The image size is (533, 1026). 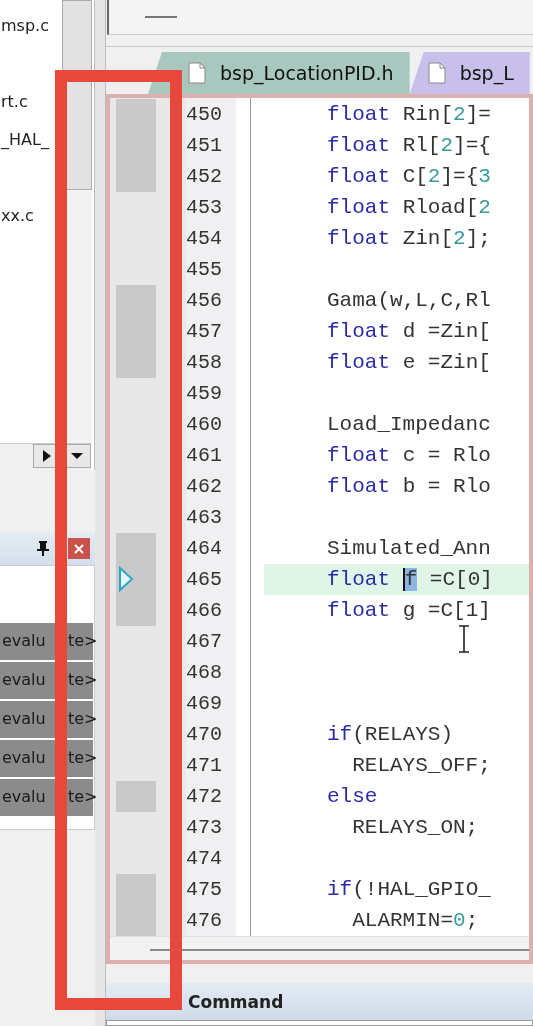 What do you see at coordinates (319, 1023) in the screenshot?
I see `command-field` at bounding box center [319, 1023].